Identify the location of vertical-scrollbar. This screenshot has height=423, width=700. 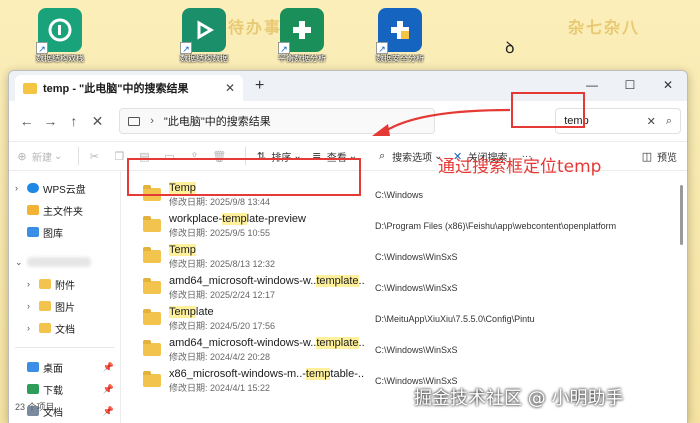
(681, 215).